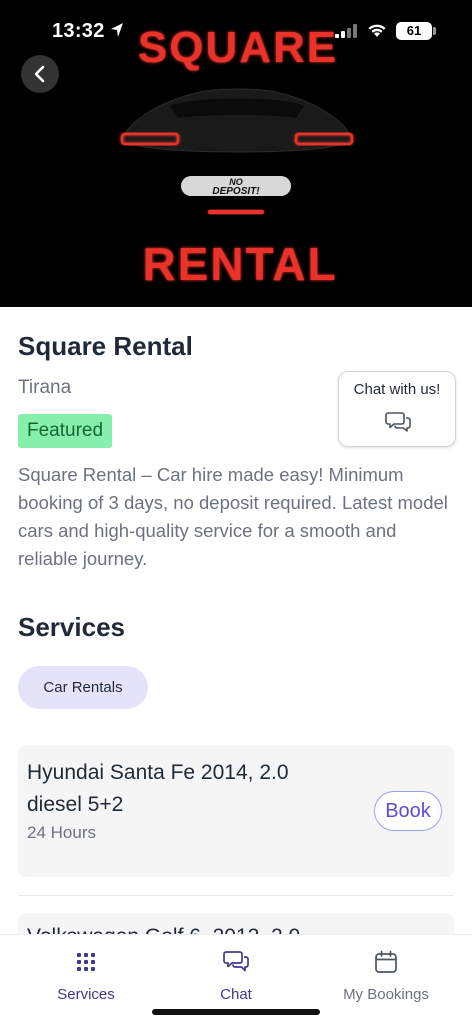 This screenshot has height=1024, width=472. What do you see at coordinates (236, 1012) in the screenshot?
I see `home-indicator` at bounding box center [236, 1012].